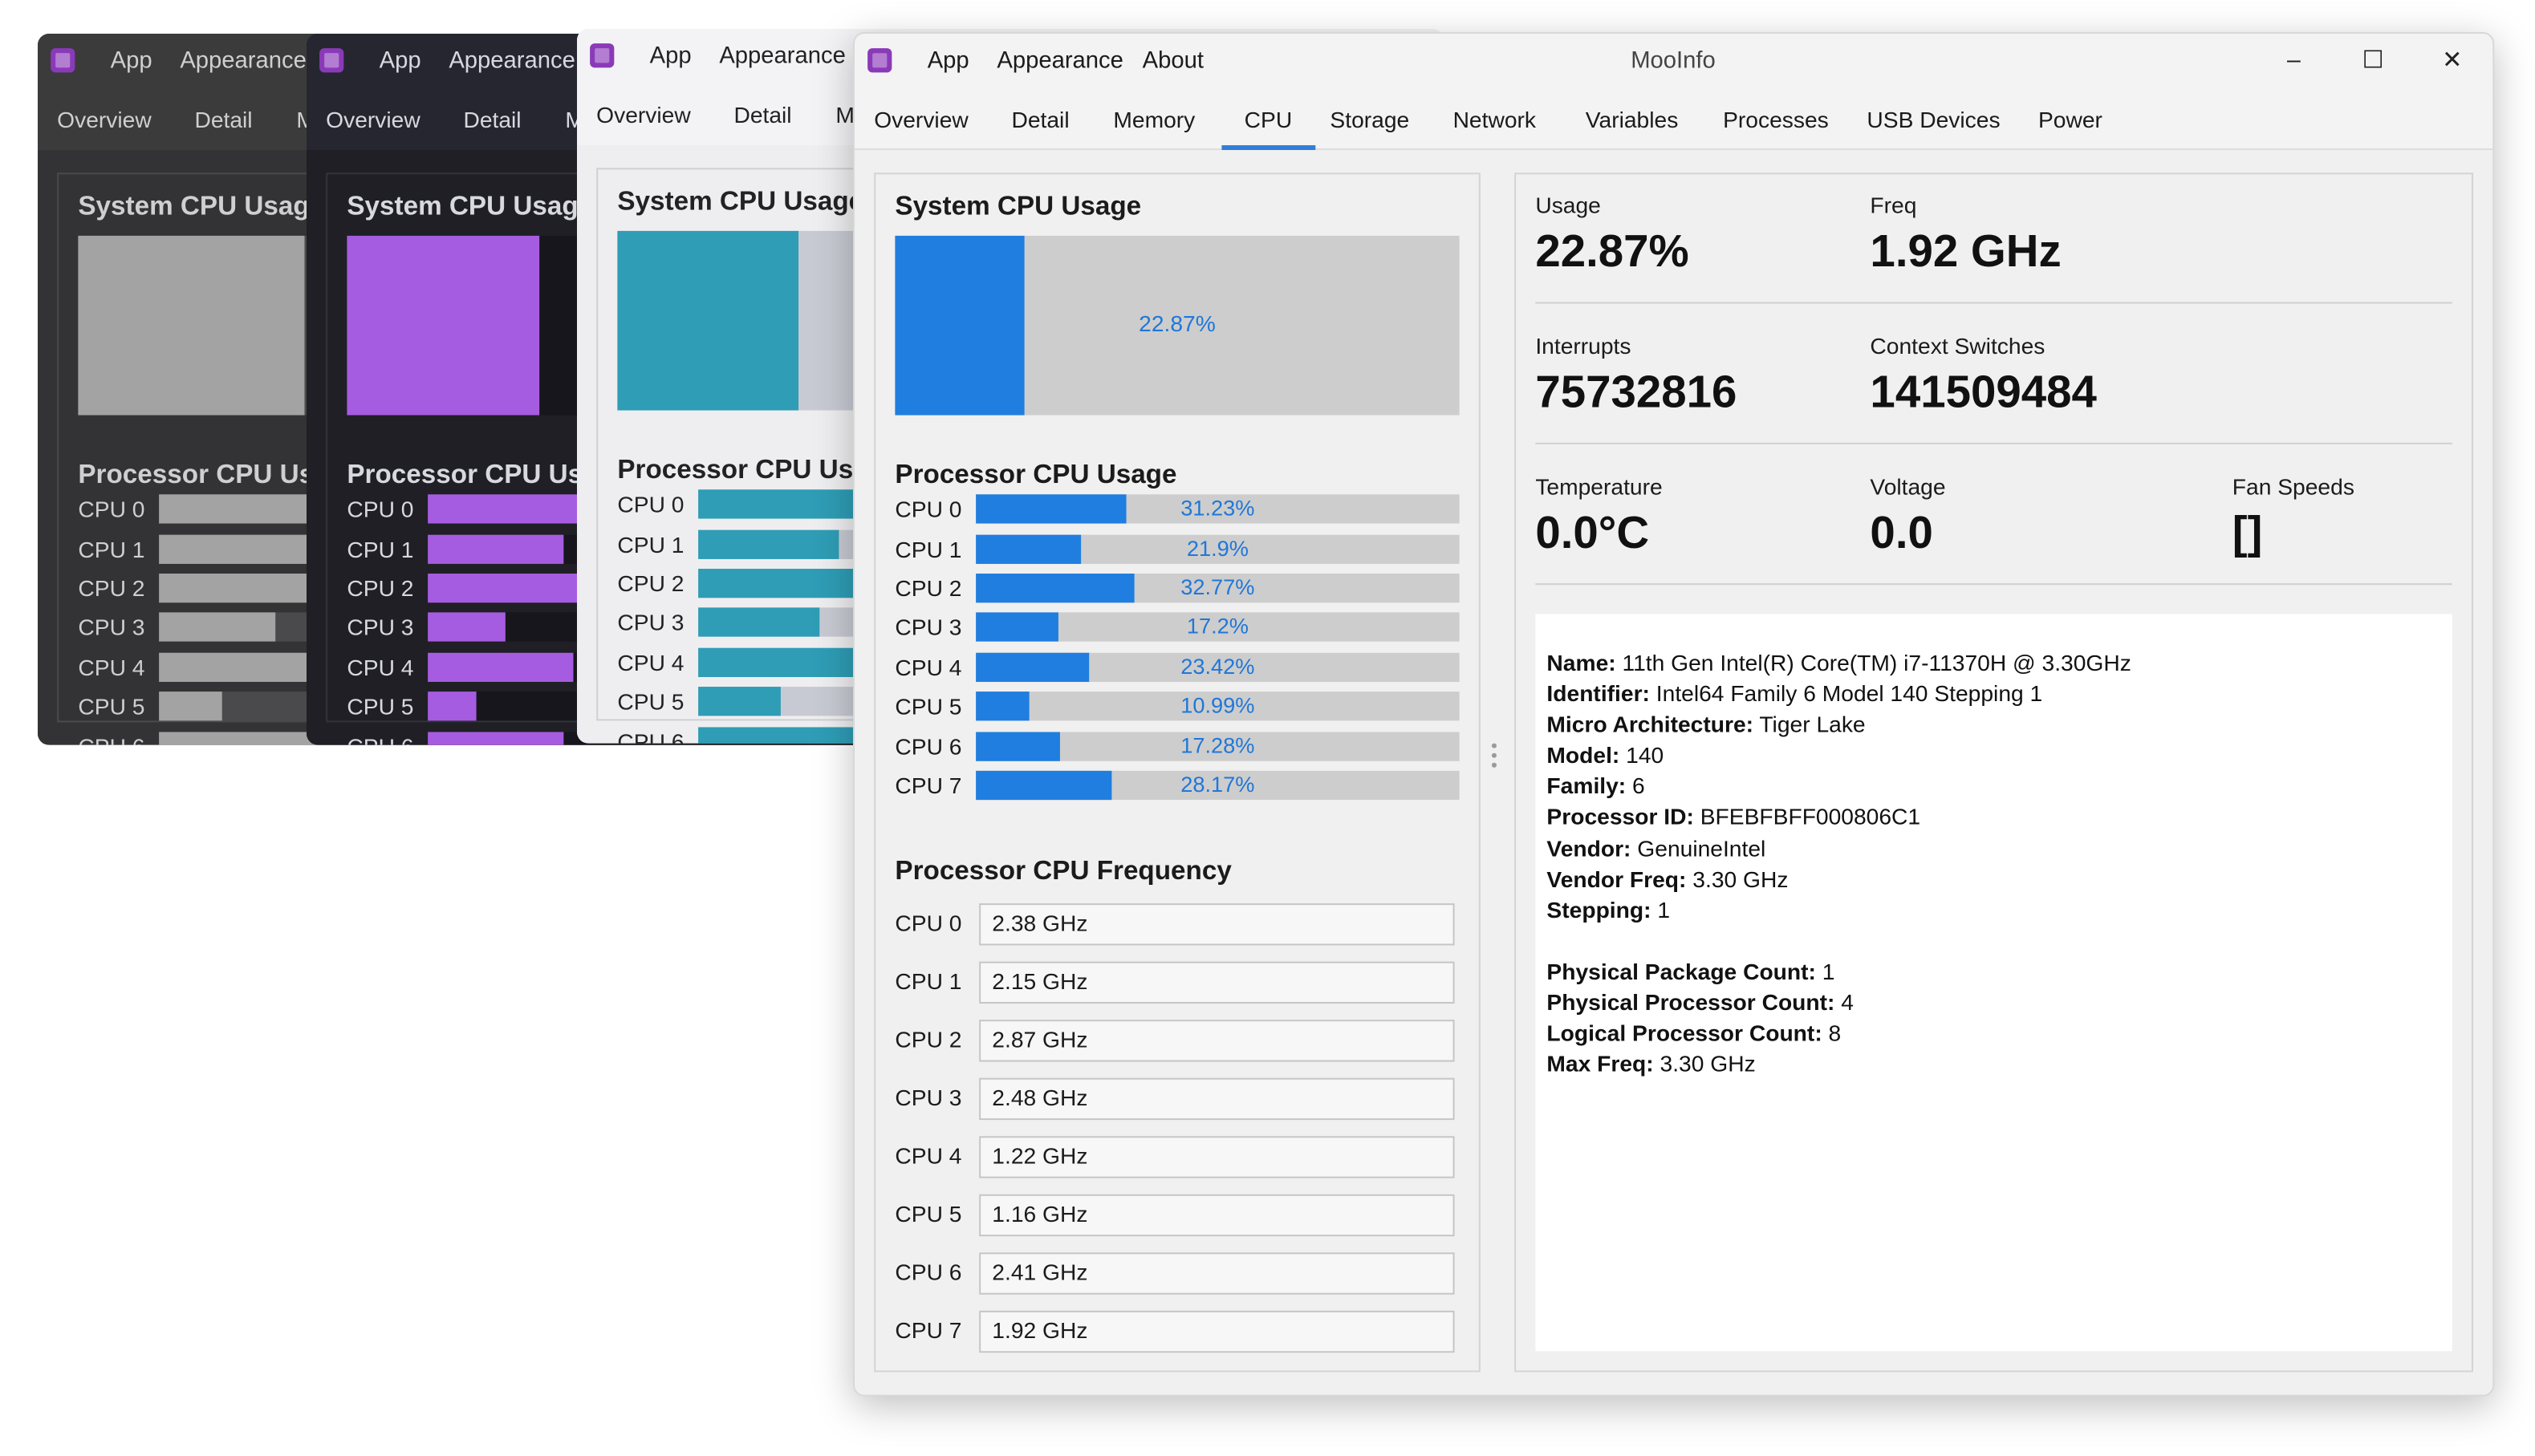 This screenshot has width=2535, height=1456. I want to click on cpu-usage-row: CPU 4 23.42%, so click(1177, 667).